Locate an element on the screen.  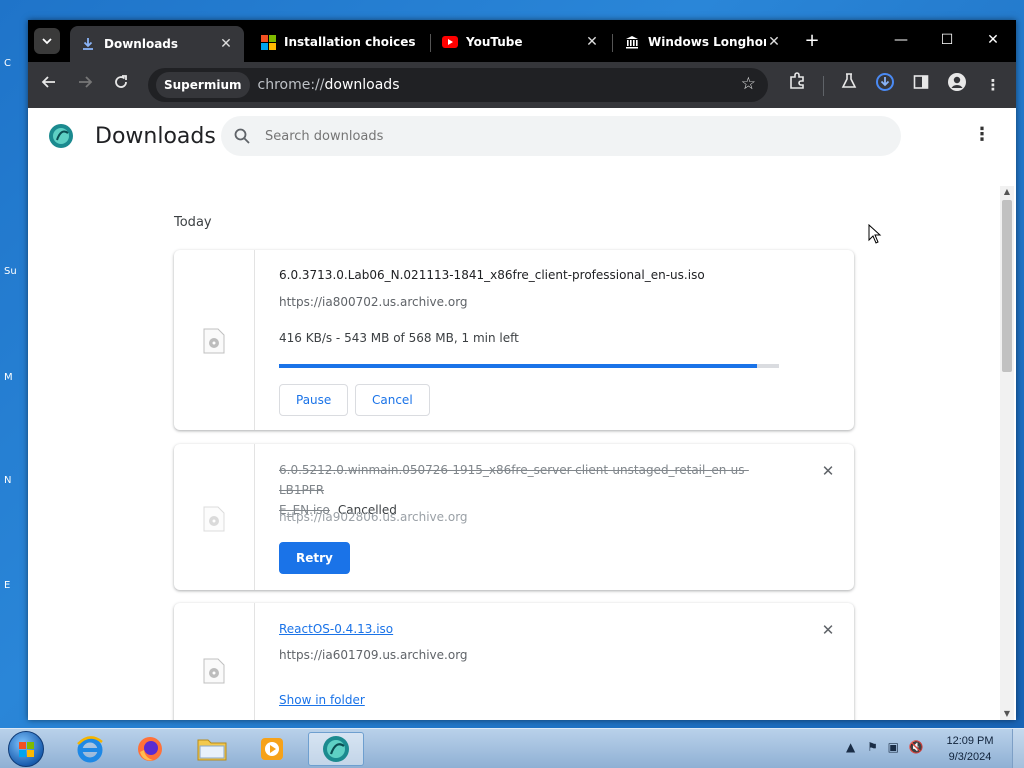
browser-toolbar: Supermium chrome://downloads ☆ ⋮ is located at coordinates (522, 85).